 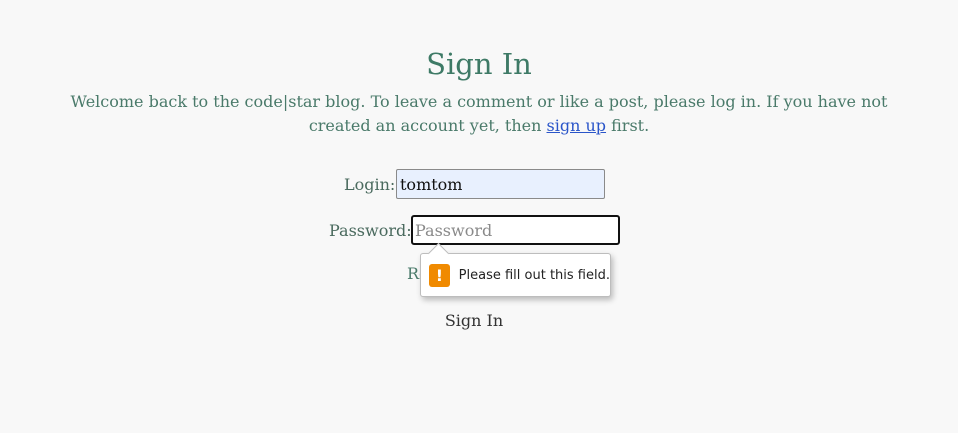 I want to click on validation-tooltip: ! Please fill out this field., so click(x=515, y=269).